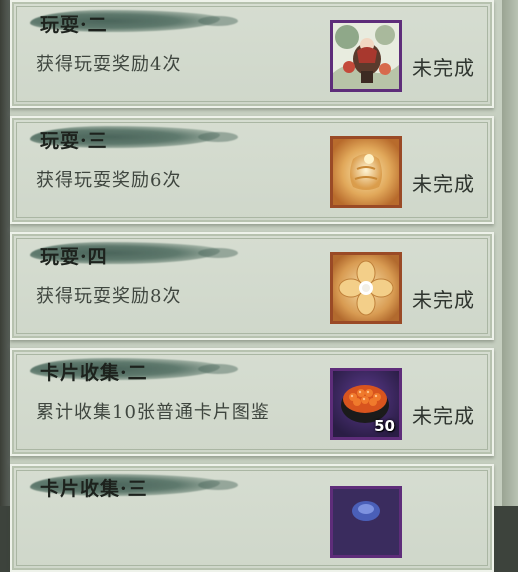 The image size is (518, 572). Describe the element at coordinates (384, 426) in the screenshot. I see `reward-quantity: 50` at that location.